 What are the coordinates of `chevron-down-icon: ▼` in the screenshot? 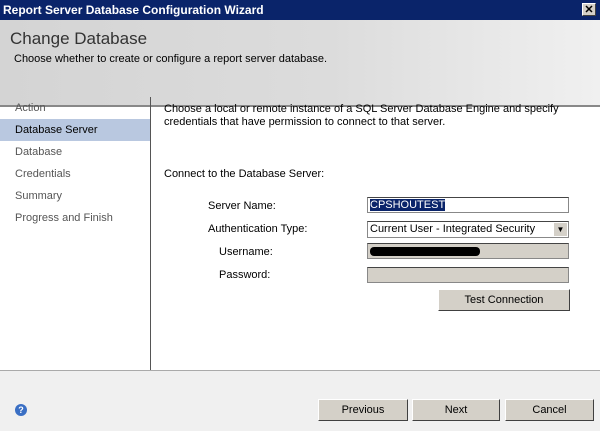 It's located at (560, 229).